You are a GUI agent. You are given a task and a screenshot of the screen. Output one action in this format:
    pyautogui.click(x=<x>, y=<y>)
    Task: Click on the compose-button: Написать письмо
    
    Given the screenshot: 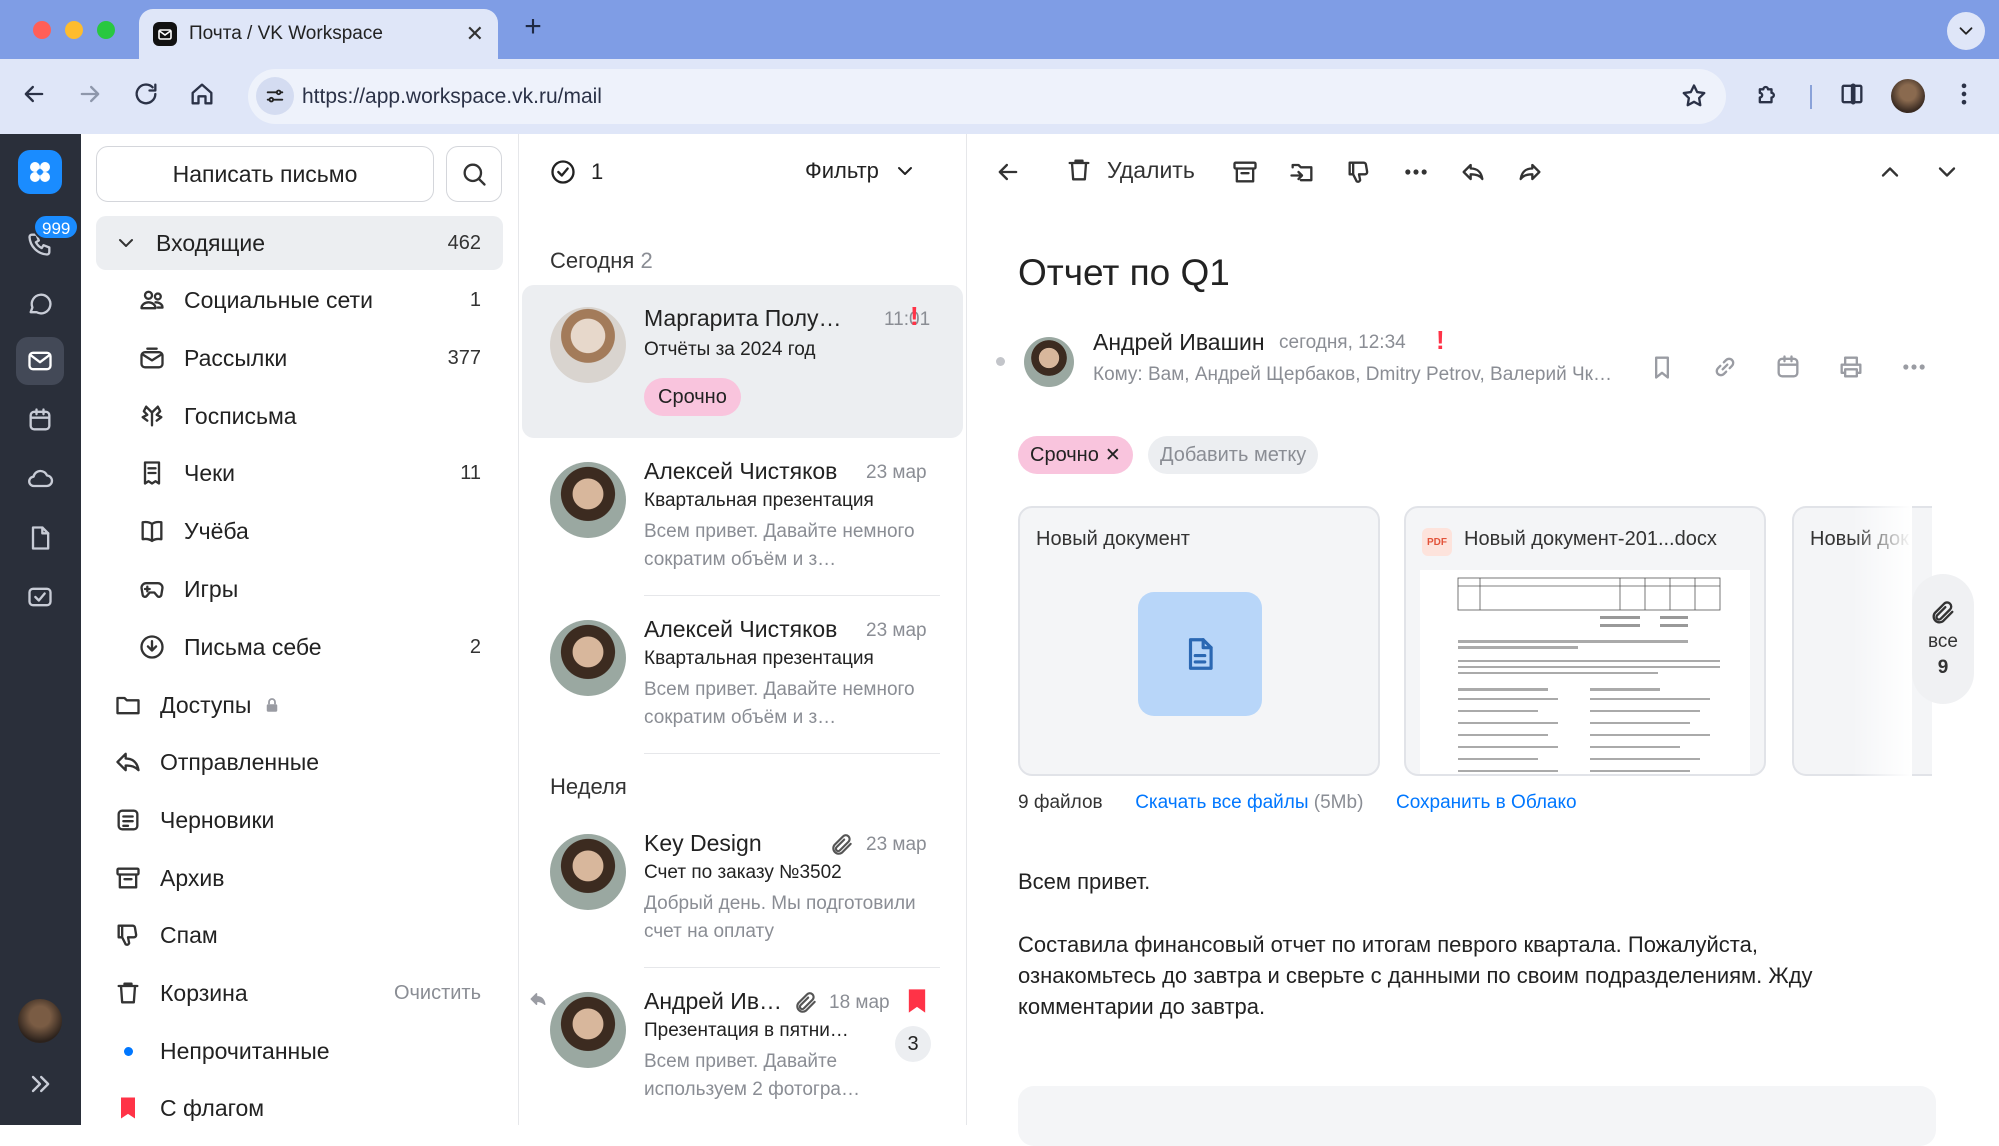 What is the action you would take?
    pyautogui.click(x=265, y=174)
    